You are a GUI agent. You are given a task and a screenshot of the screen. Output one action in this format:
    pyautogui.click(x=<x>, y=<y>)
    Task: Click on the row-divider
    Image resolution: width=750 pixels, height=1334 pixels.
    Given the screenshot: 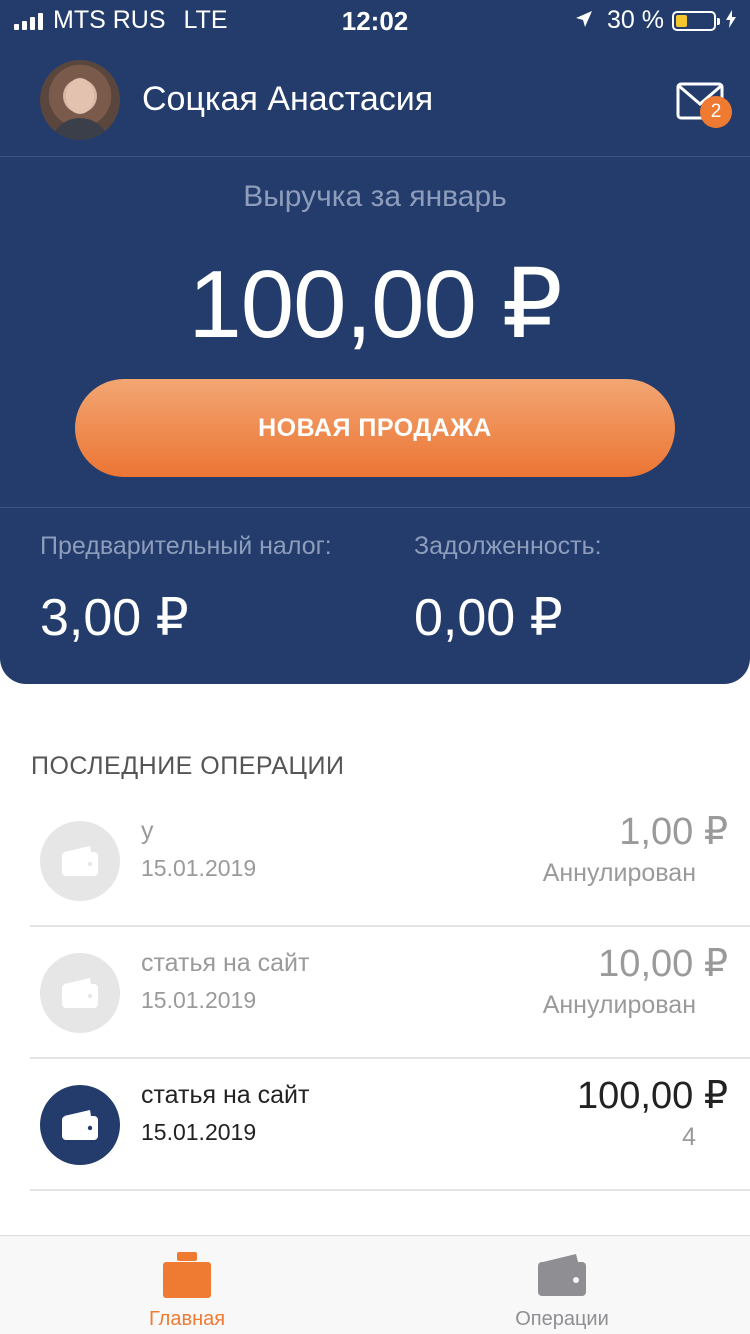 What is the action you would take?
    pyautogui.click(x=390, y=1190)
    